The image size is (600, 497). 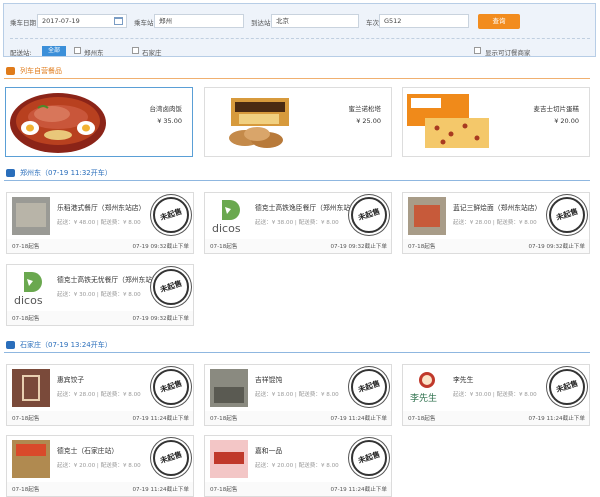 I want to click on restaurant-meta: 起送：¥ 48.00 | 配送费：¥ 8.00, so click(x=99, y=223).